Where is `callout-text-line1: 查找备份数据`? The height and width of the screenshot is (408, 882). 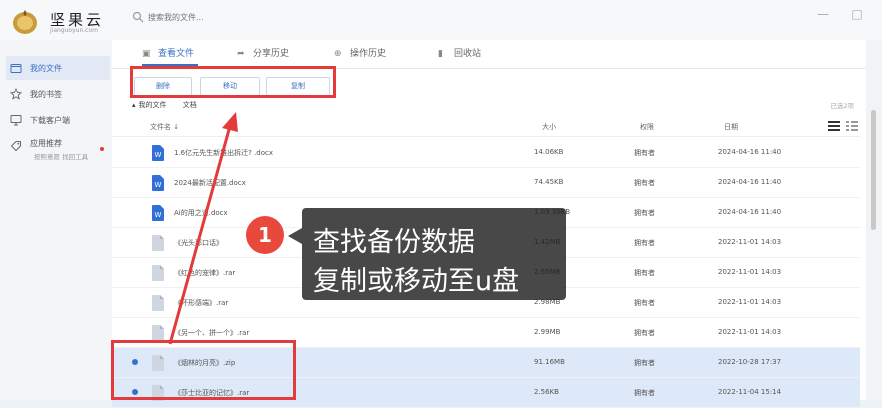 callout-text-line1: 查找备份数据 is located at coordinates (394, 242).